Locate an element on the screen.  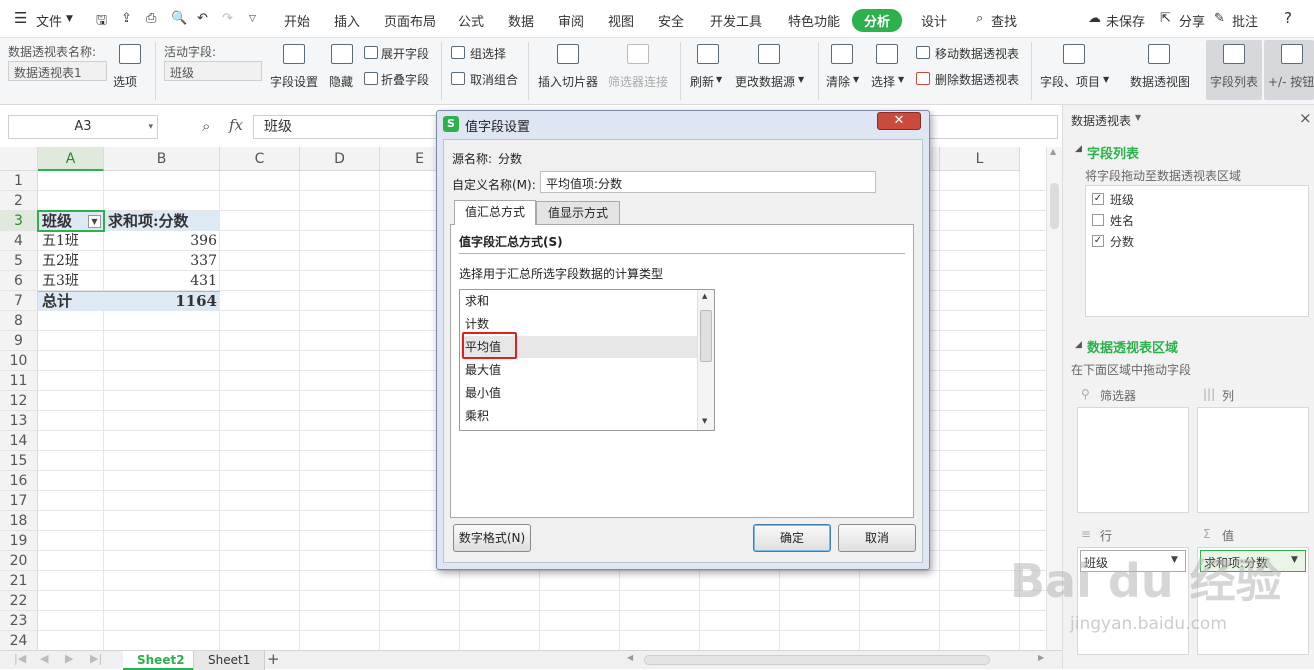
pivot-total-label: 总计 is located at coordinates (57, 301).